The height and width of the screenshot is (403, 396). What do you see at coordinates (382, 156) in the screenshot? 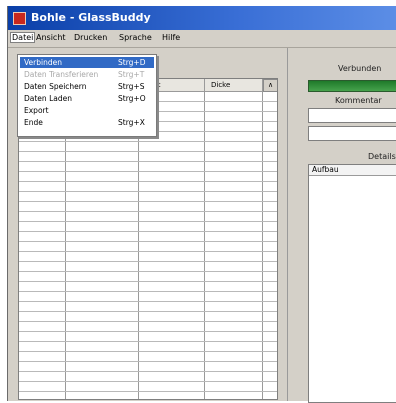
I see `details-label: Details` at bounding box center [382, 156].